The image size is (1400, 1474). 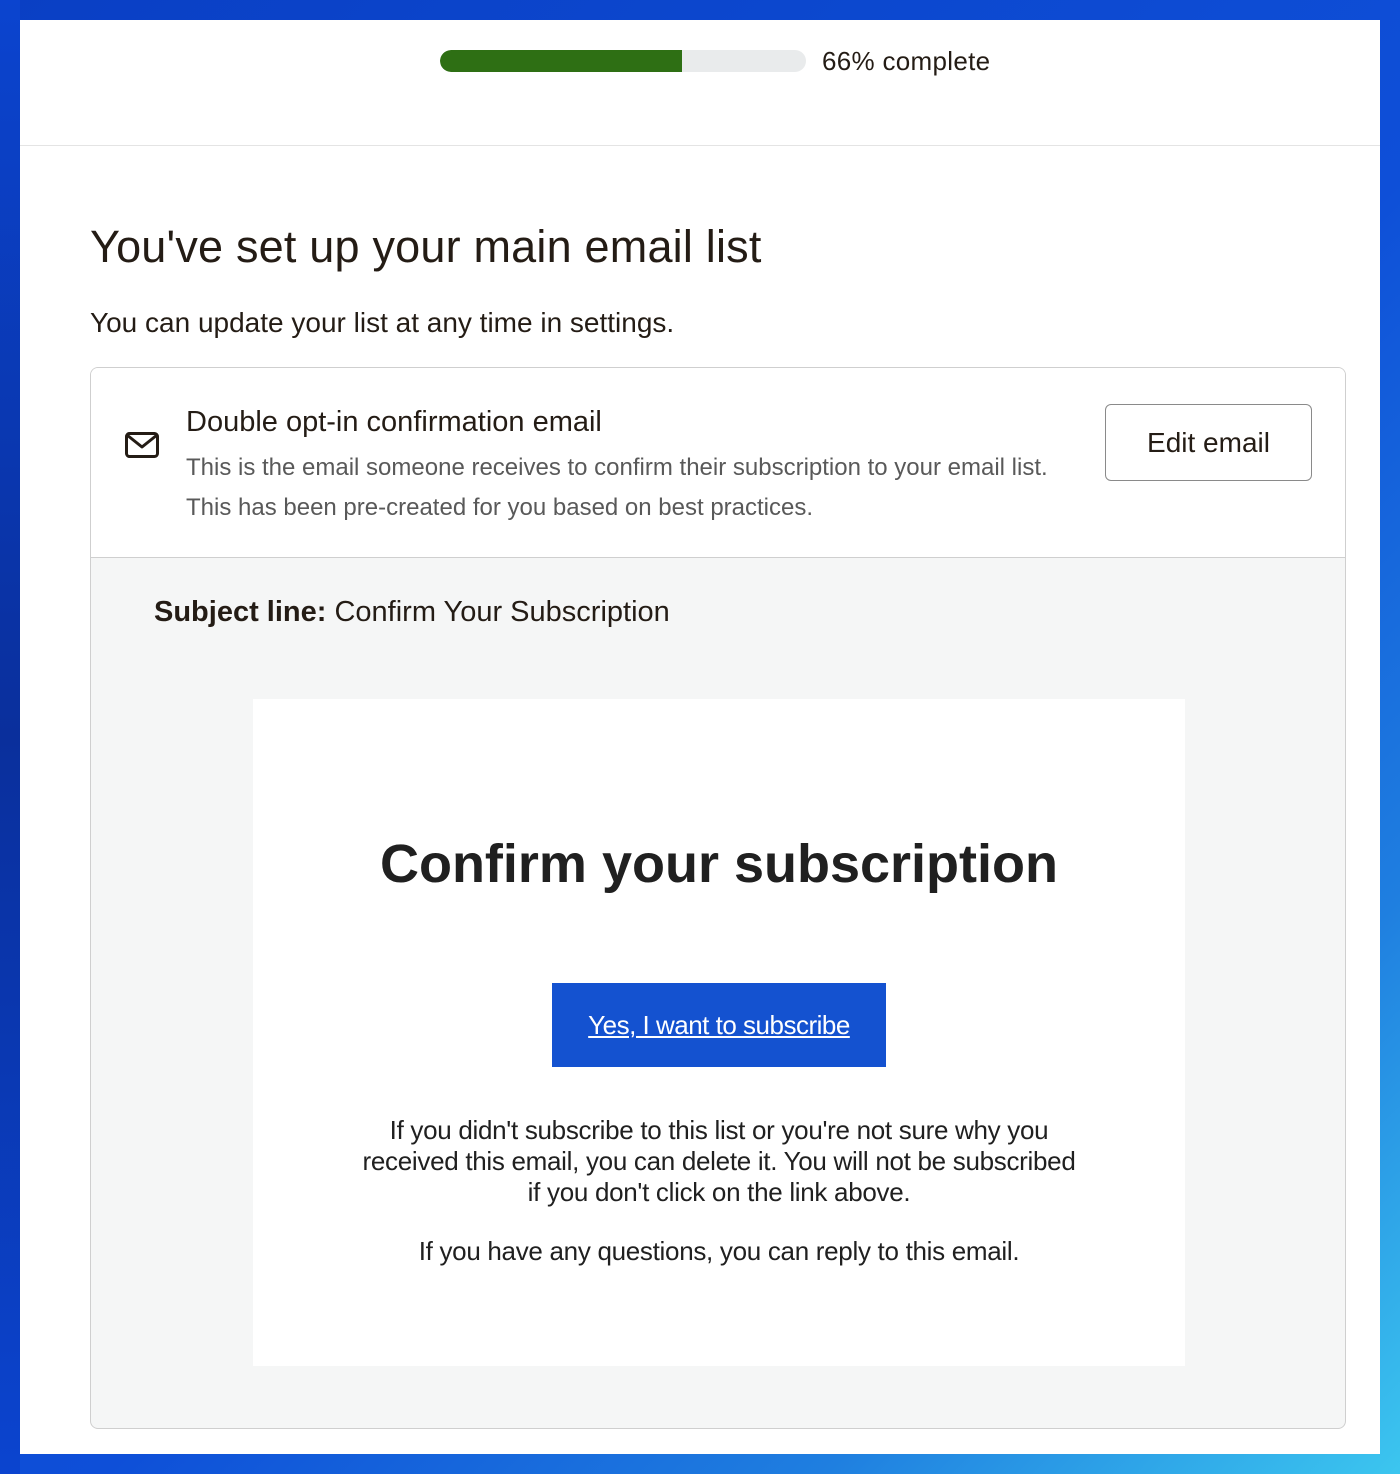 I want to click on card-title: Double opt-in confirmation email, so click(x=394, y=422).